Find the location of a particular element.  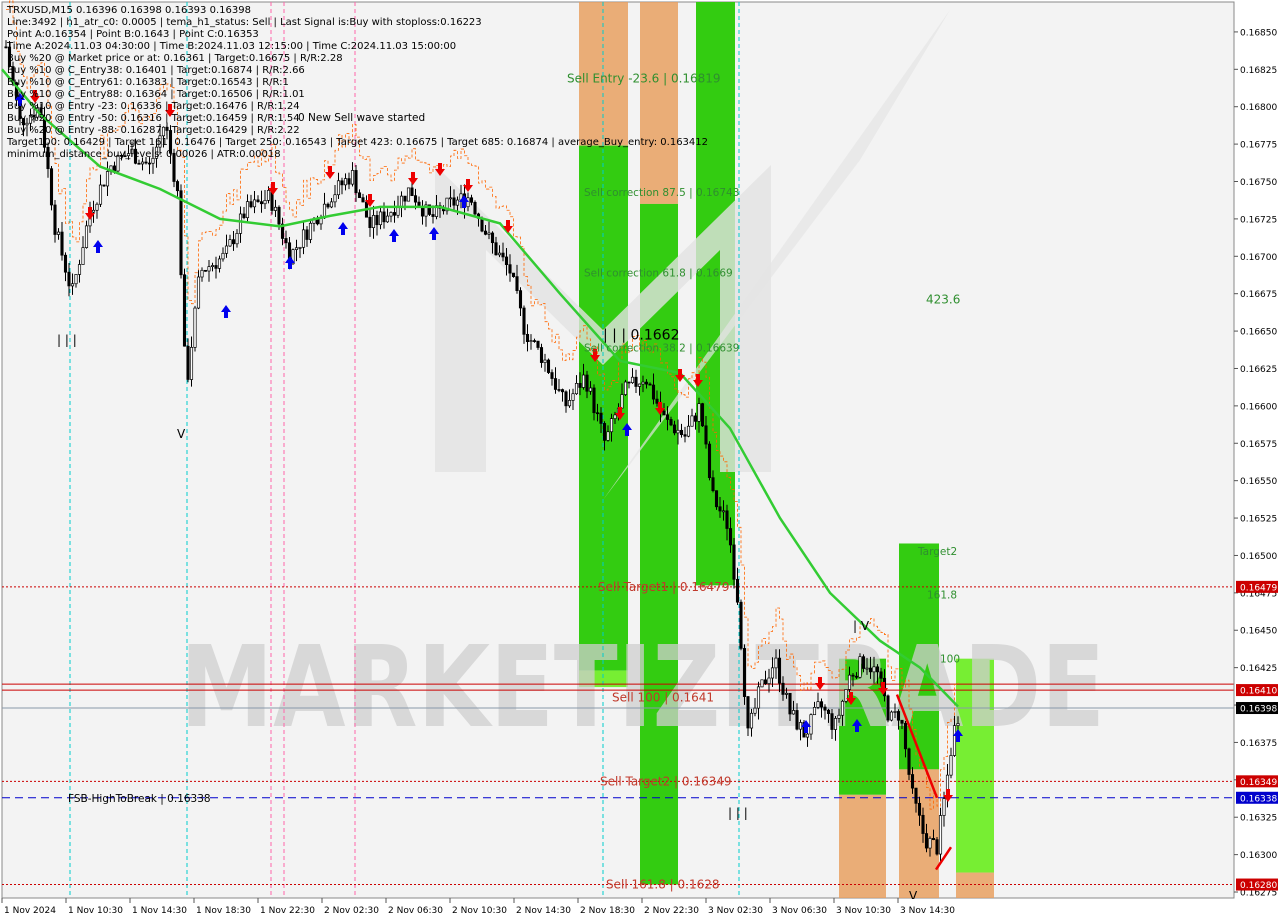

price-tick-label: 0.16625 is located at coordinates (1258, 370).